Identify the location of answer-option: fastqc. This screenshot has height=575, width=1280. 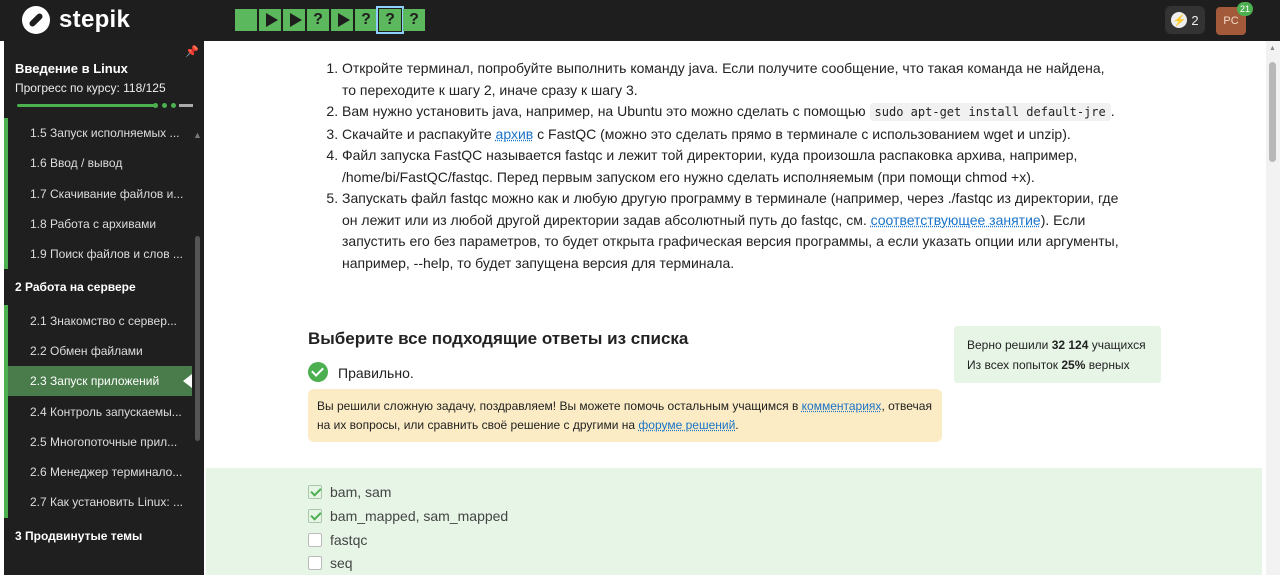
(337, 540).